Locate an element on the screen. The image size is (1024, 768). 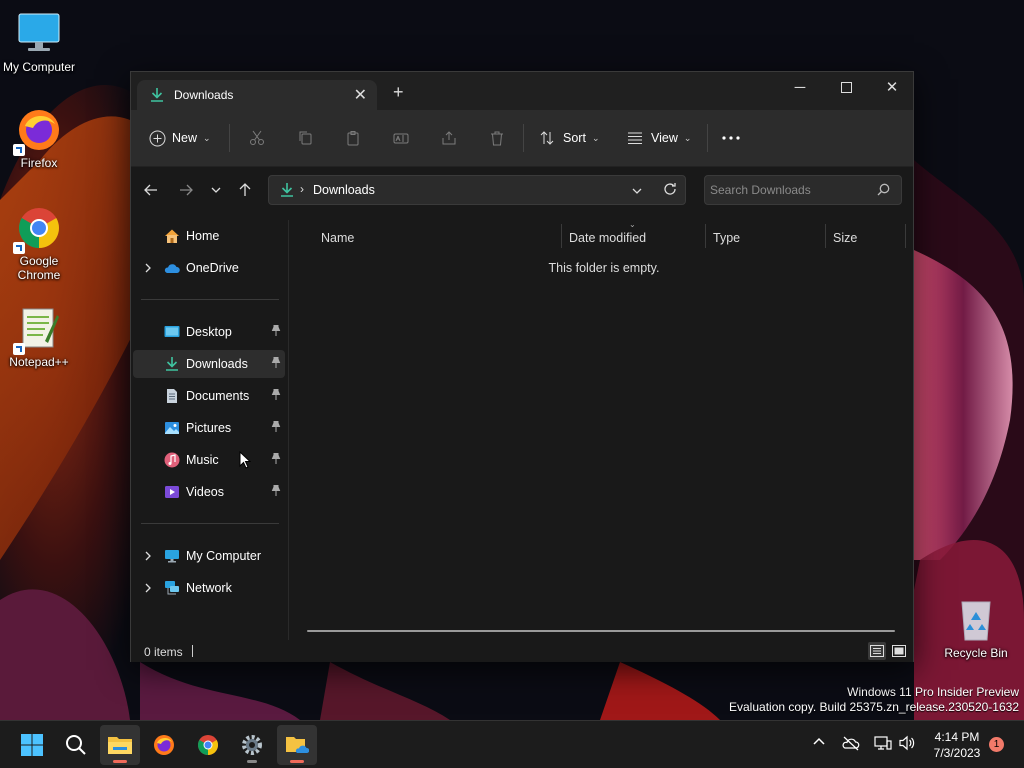
sort-button-label: Sort is located at coordinates (574, 138).